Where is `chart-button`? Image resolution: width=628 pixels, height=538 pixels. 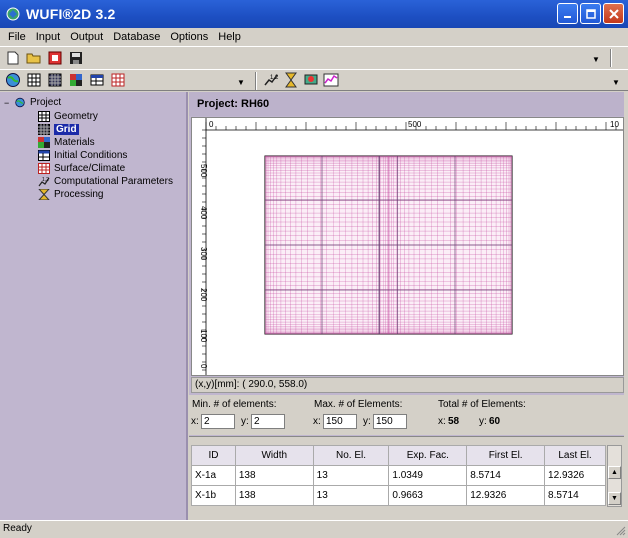
chart-button is located at coordinates (331, 80).